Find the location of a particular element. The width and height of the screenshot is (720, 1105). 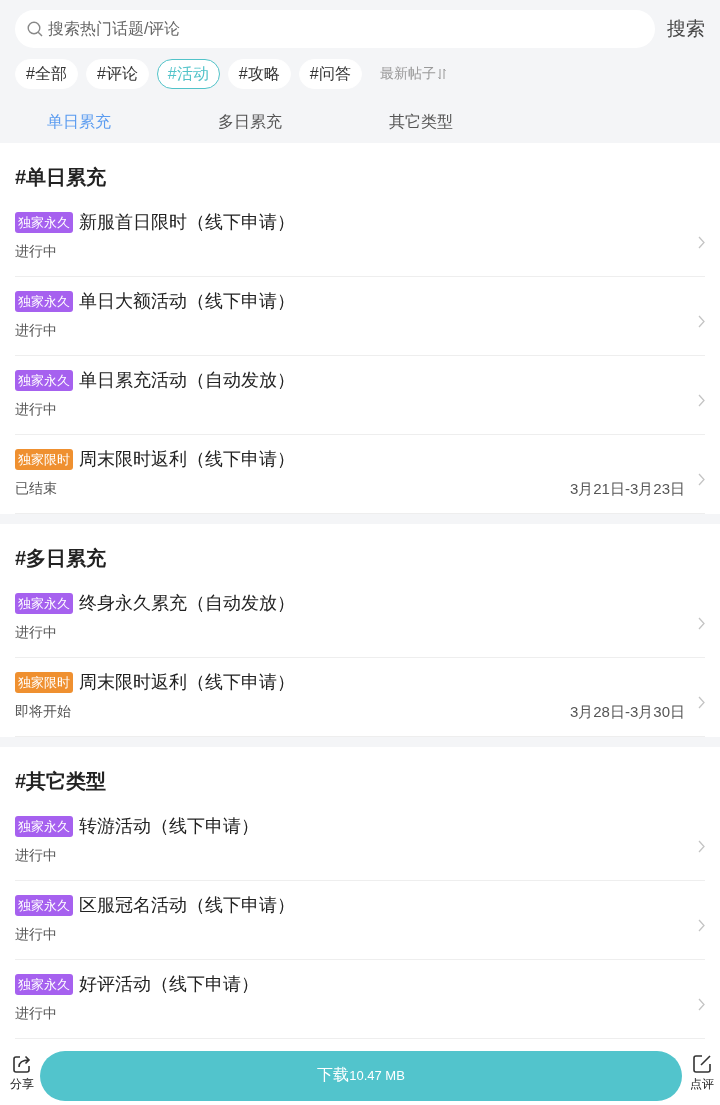

activity-title: 区服冠名活动（线下申请） is located at coordinates (187, 905).